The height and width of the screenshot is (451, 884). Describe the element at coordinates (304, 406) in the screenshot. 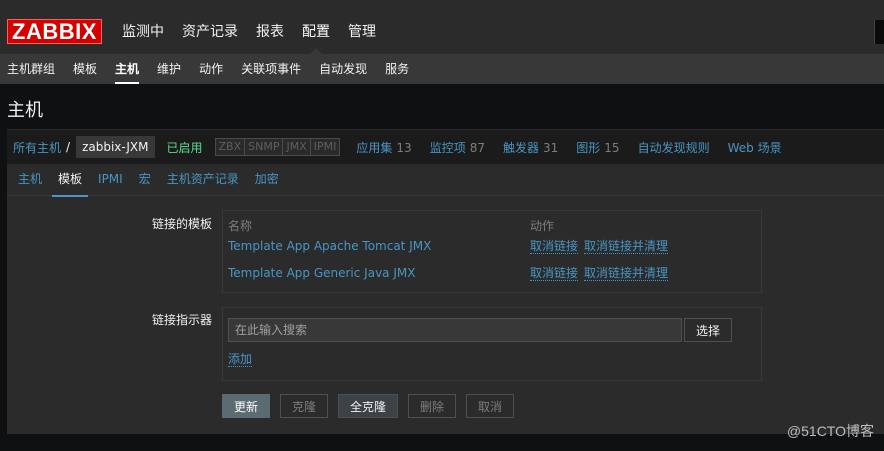

I see `clone-button: 克隆` at that location.